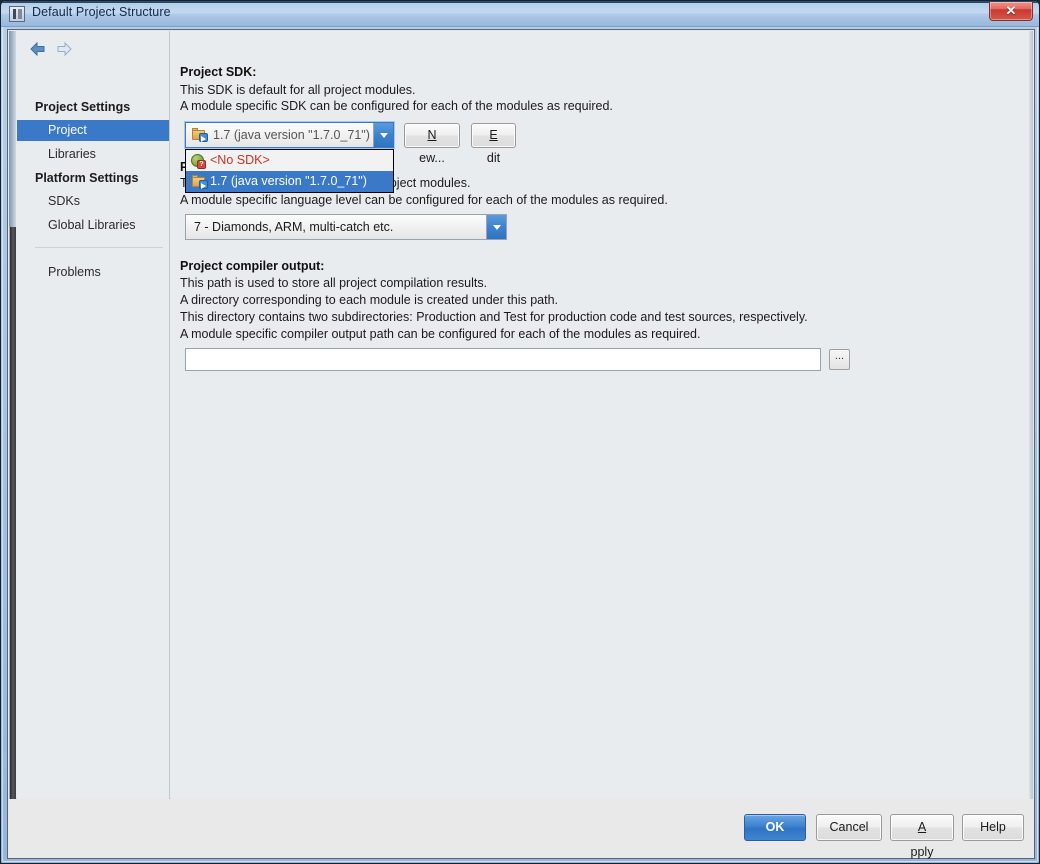 This screenshot has height=864, width=1040. I want to click on apply-button: Apply, so click(922, 836).